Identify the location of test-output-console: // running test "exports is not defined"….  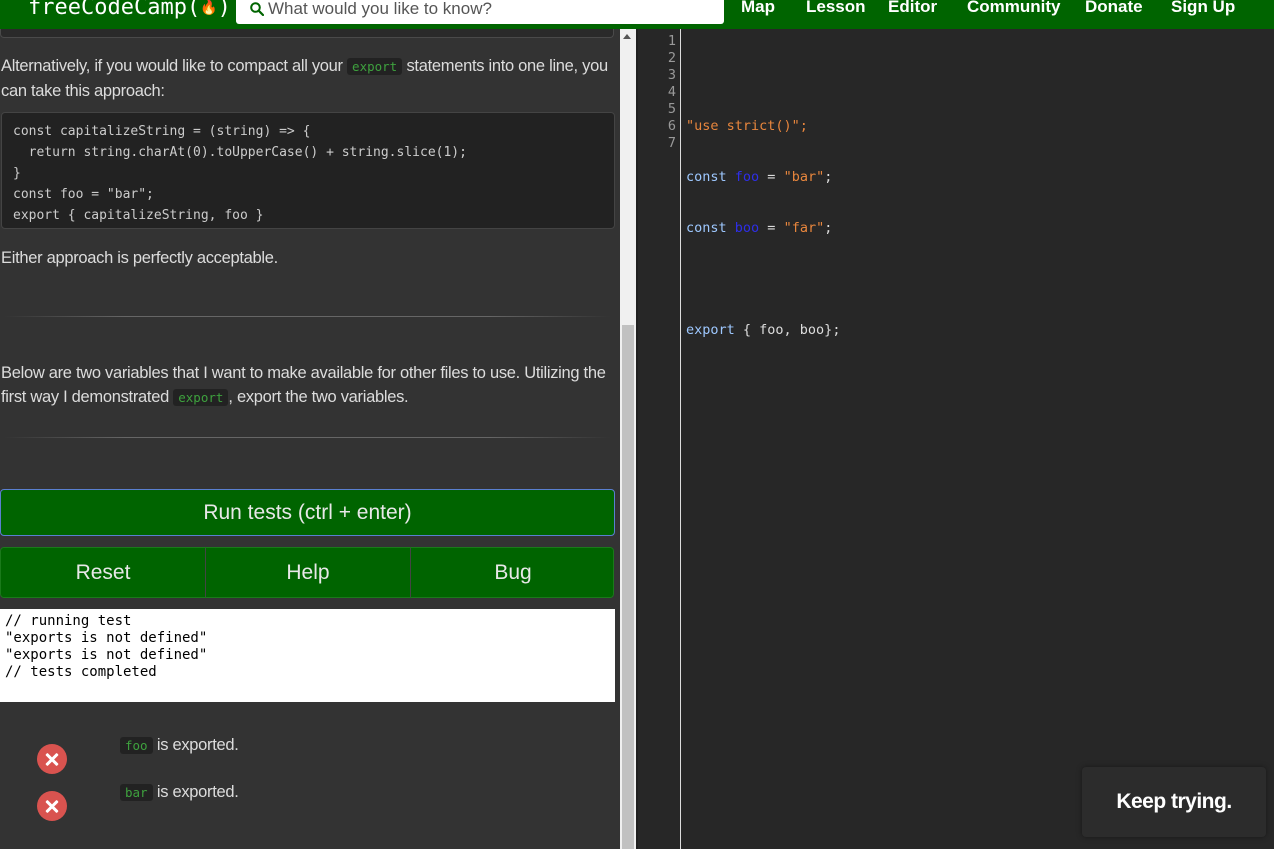
(307, 655).